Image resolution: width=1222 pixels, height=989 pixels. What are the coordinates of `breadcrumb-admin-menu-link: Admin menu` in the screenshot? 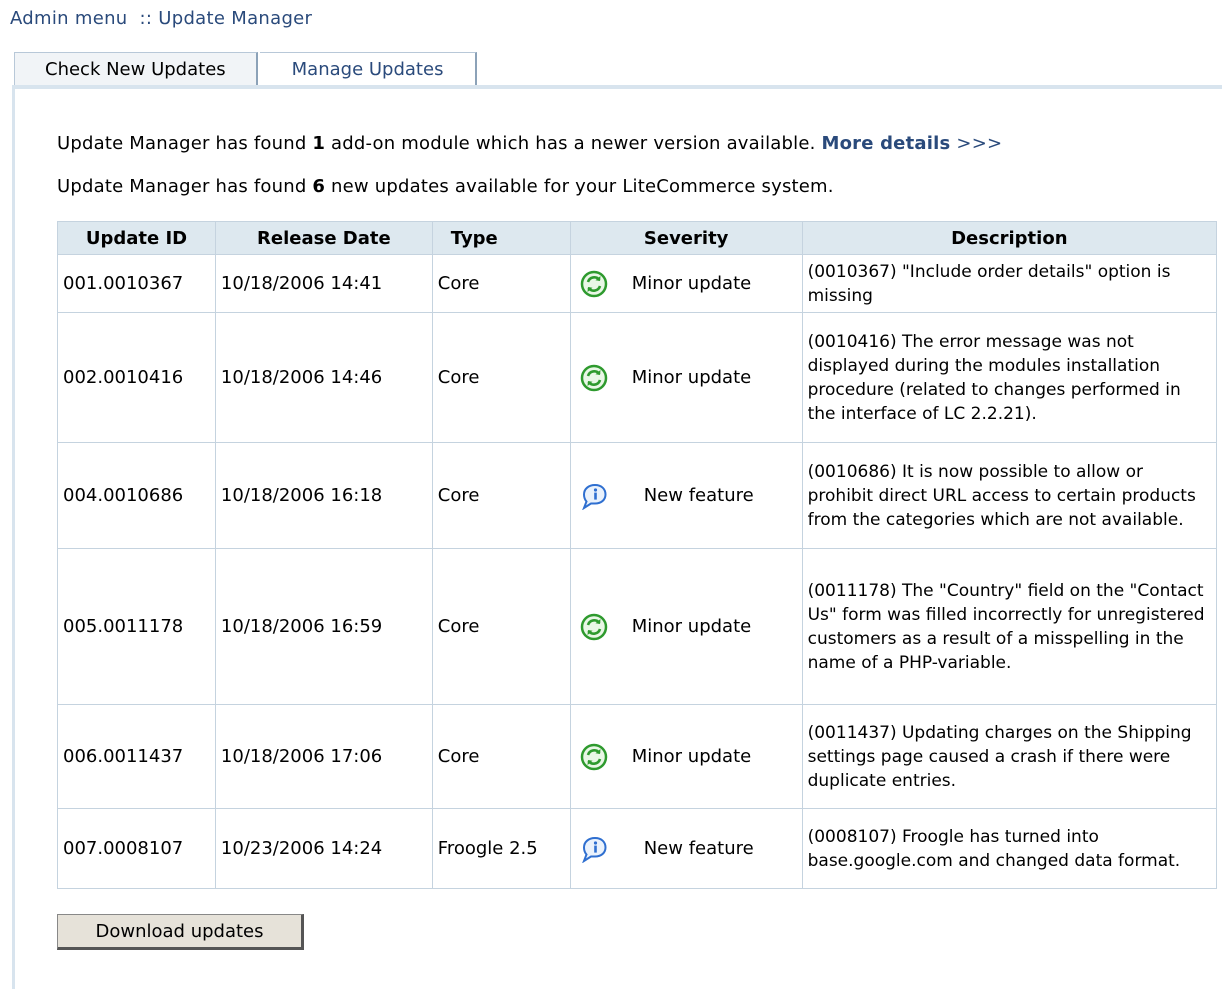 It's located at (69, 18).